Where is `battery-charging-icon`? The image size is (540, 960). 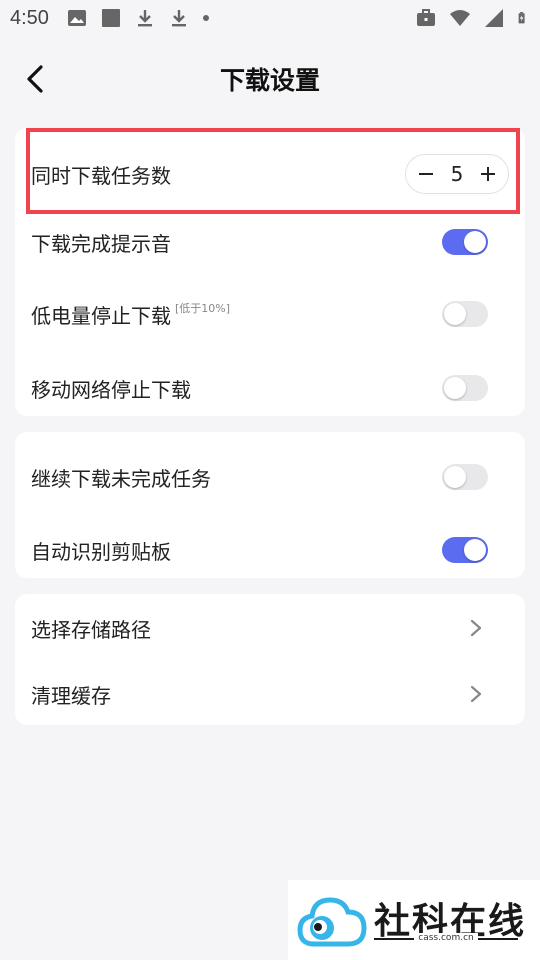 battery-charging-icon is located at coordinates (521, 18).